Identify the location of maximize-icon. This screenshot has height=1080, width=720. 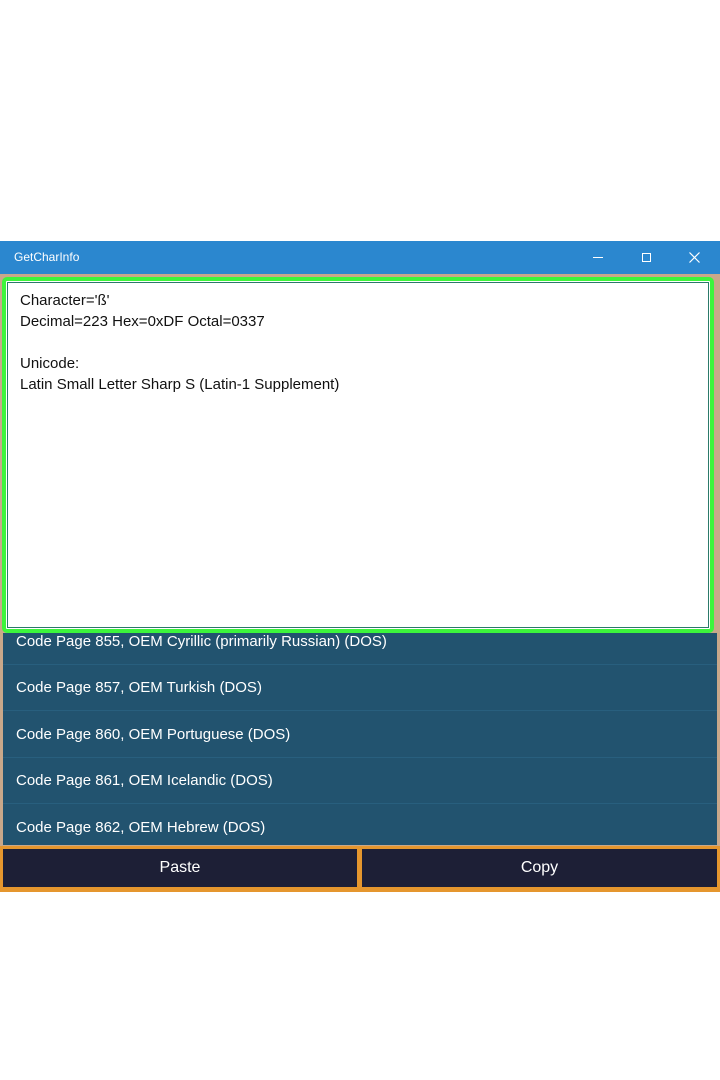
(646, 257).